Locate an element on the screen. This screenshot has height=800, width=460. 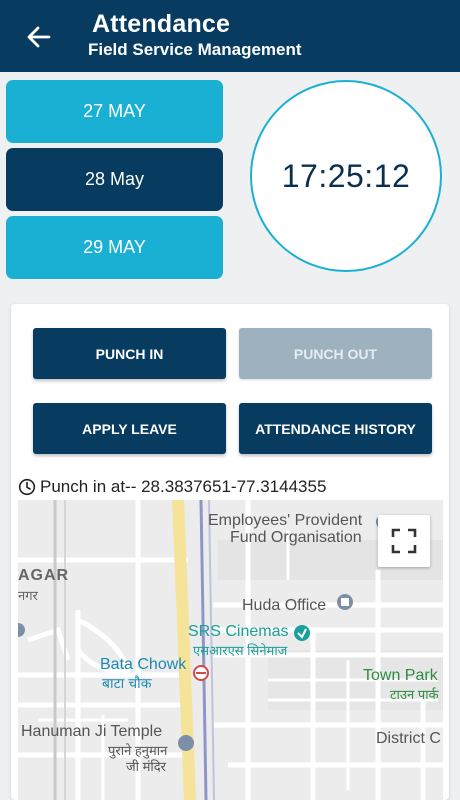
apply-leave-button: APPLY LEAVE is located at coordinates (129, 428).